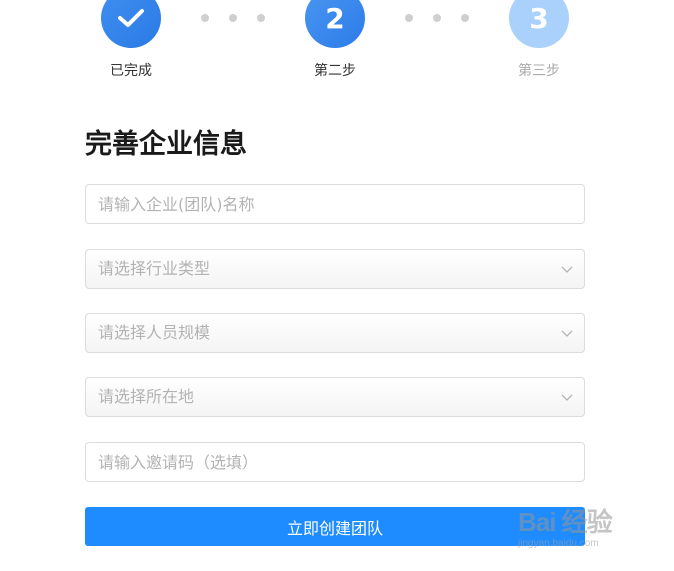  I want to click on company-name-input, so click(335, 204).